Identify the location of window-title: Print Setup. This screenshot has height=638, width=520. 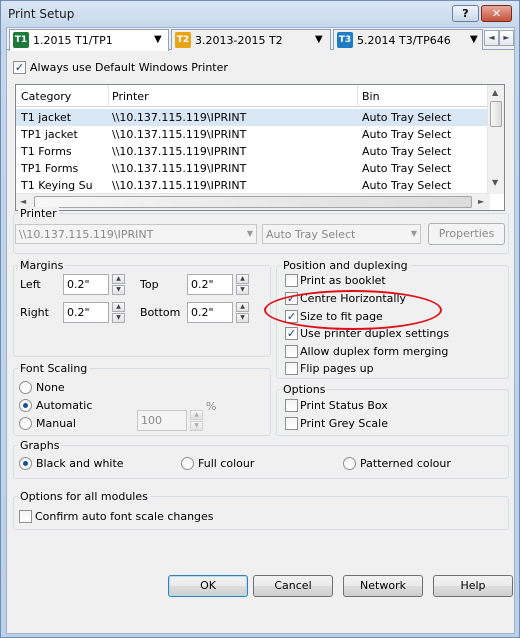
(41, 14).